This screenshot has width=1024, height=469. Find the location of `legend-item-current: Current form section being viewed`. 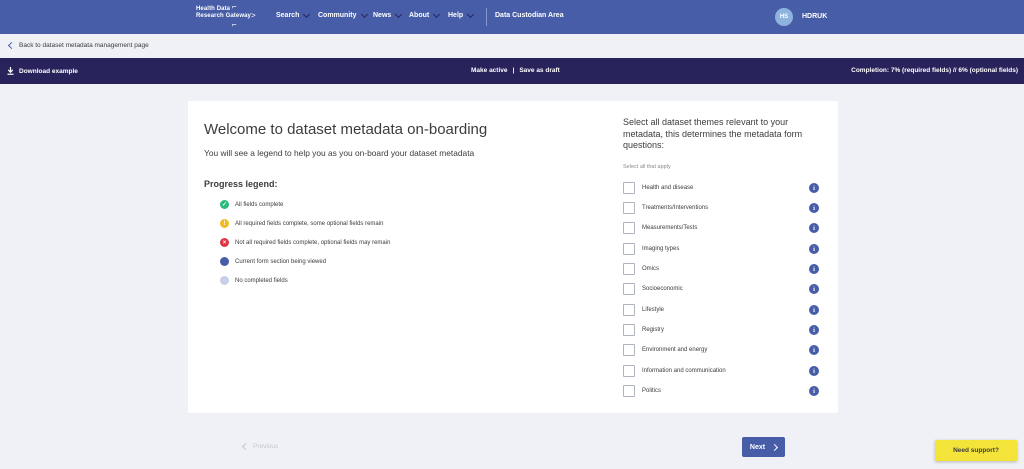

legend-item-current: Current form section being viewed is located at coordinates (273, 261).